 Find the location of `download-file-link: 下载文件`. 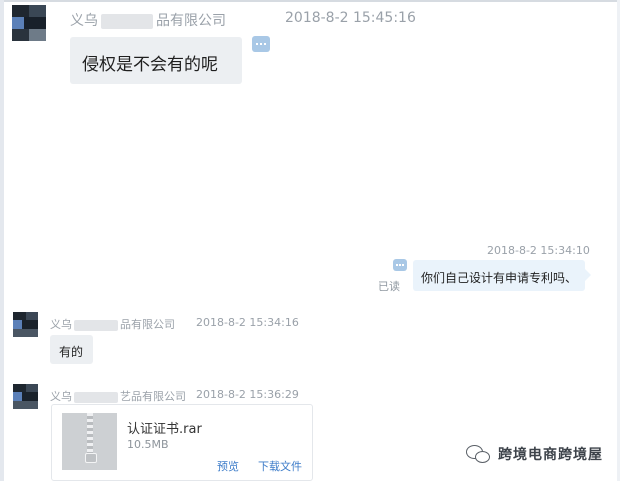

download-file-link: 下载文件 is located at coordinates (280, 466).